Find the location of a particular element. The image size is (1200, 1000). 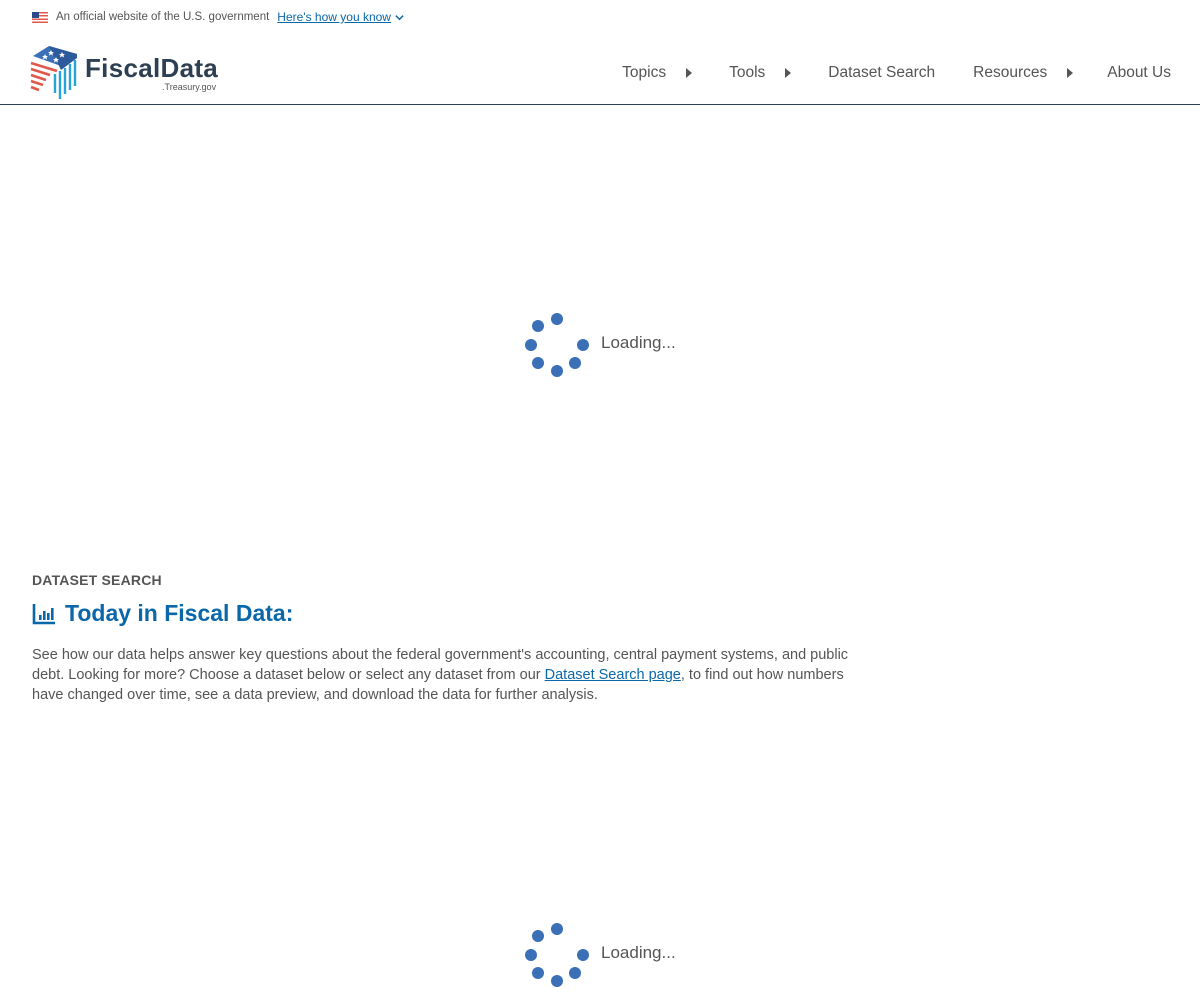

us-flag-icon is located at coordinates (40, 17).